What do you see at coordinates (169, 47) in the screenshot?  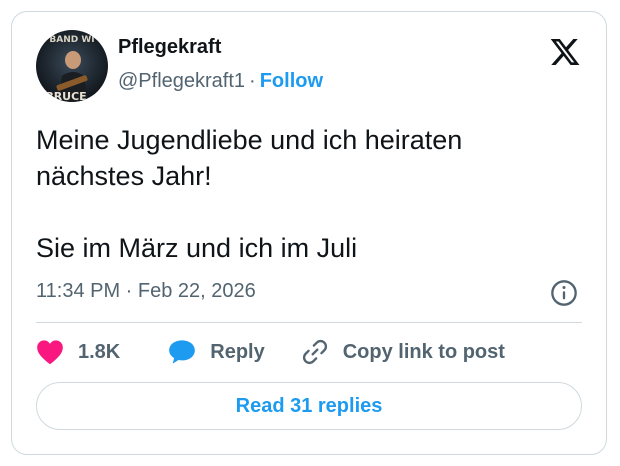 I see `author-display-name: Pflegekraft` at bounding box center [169, 47].